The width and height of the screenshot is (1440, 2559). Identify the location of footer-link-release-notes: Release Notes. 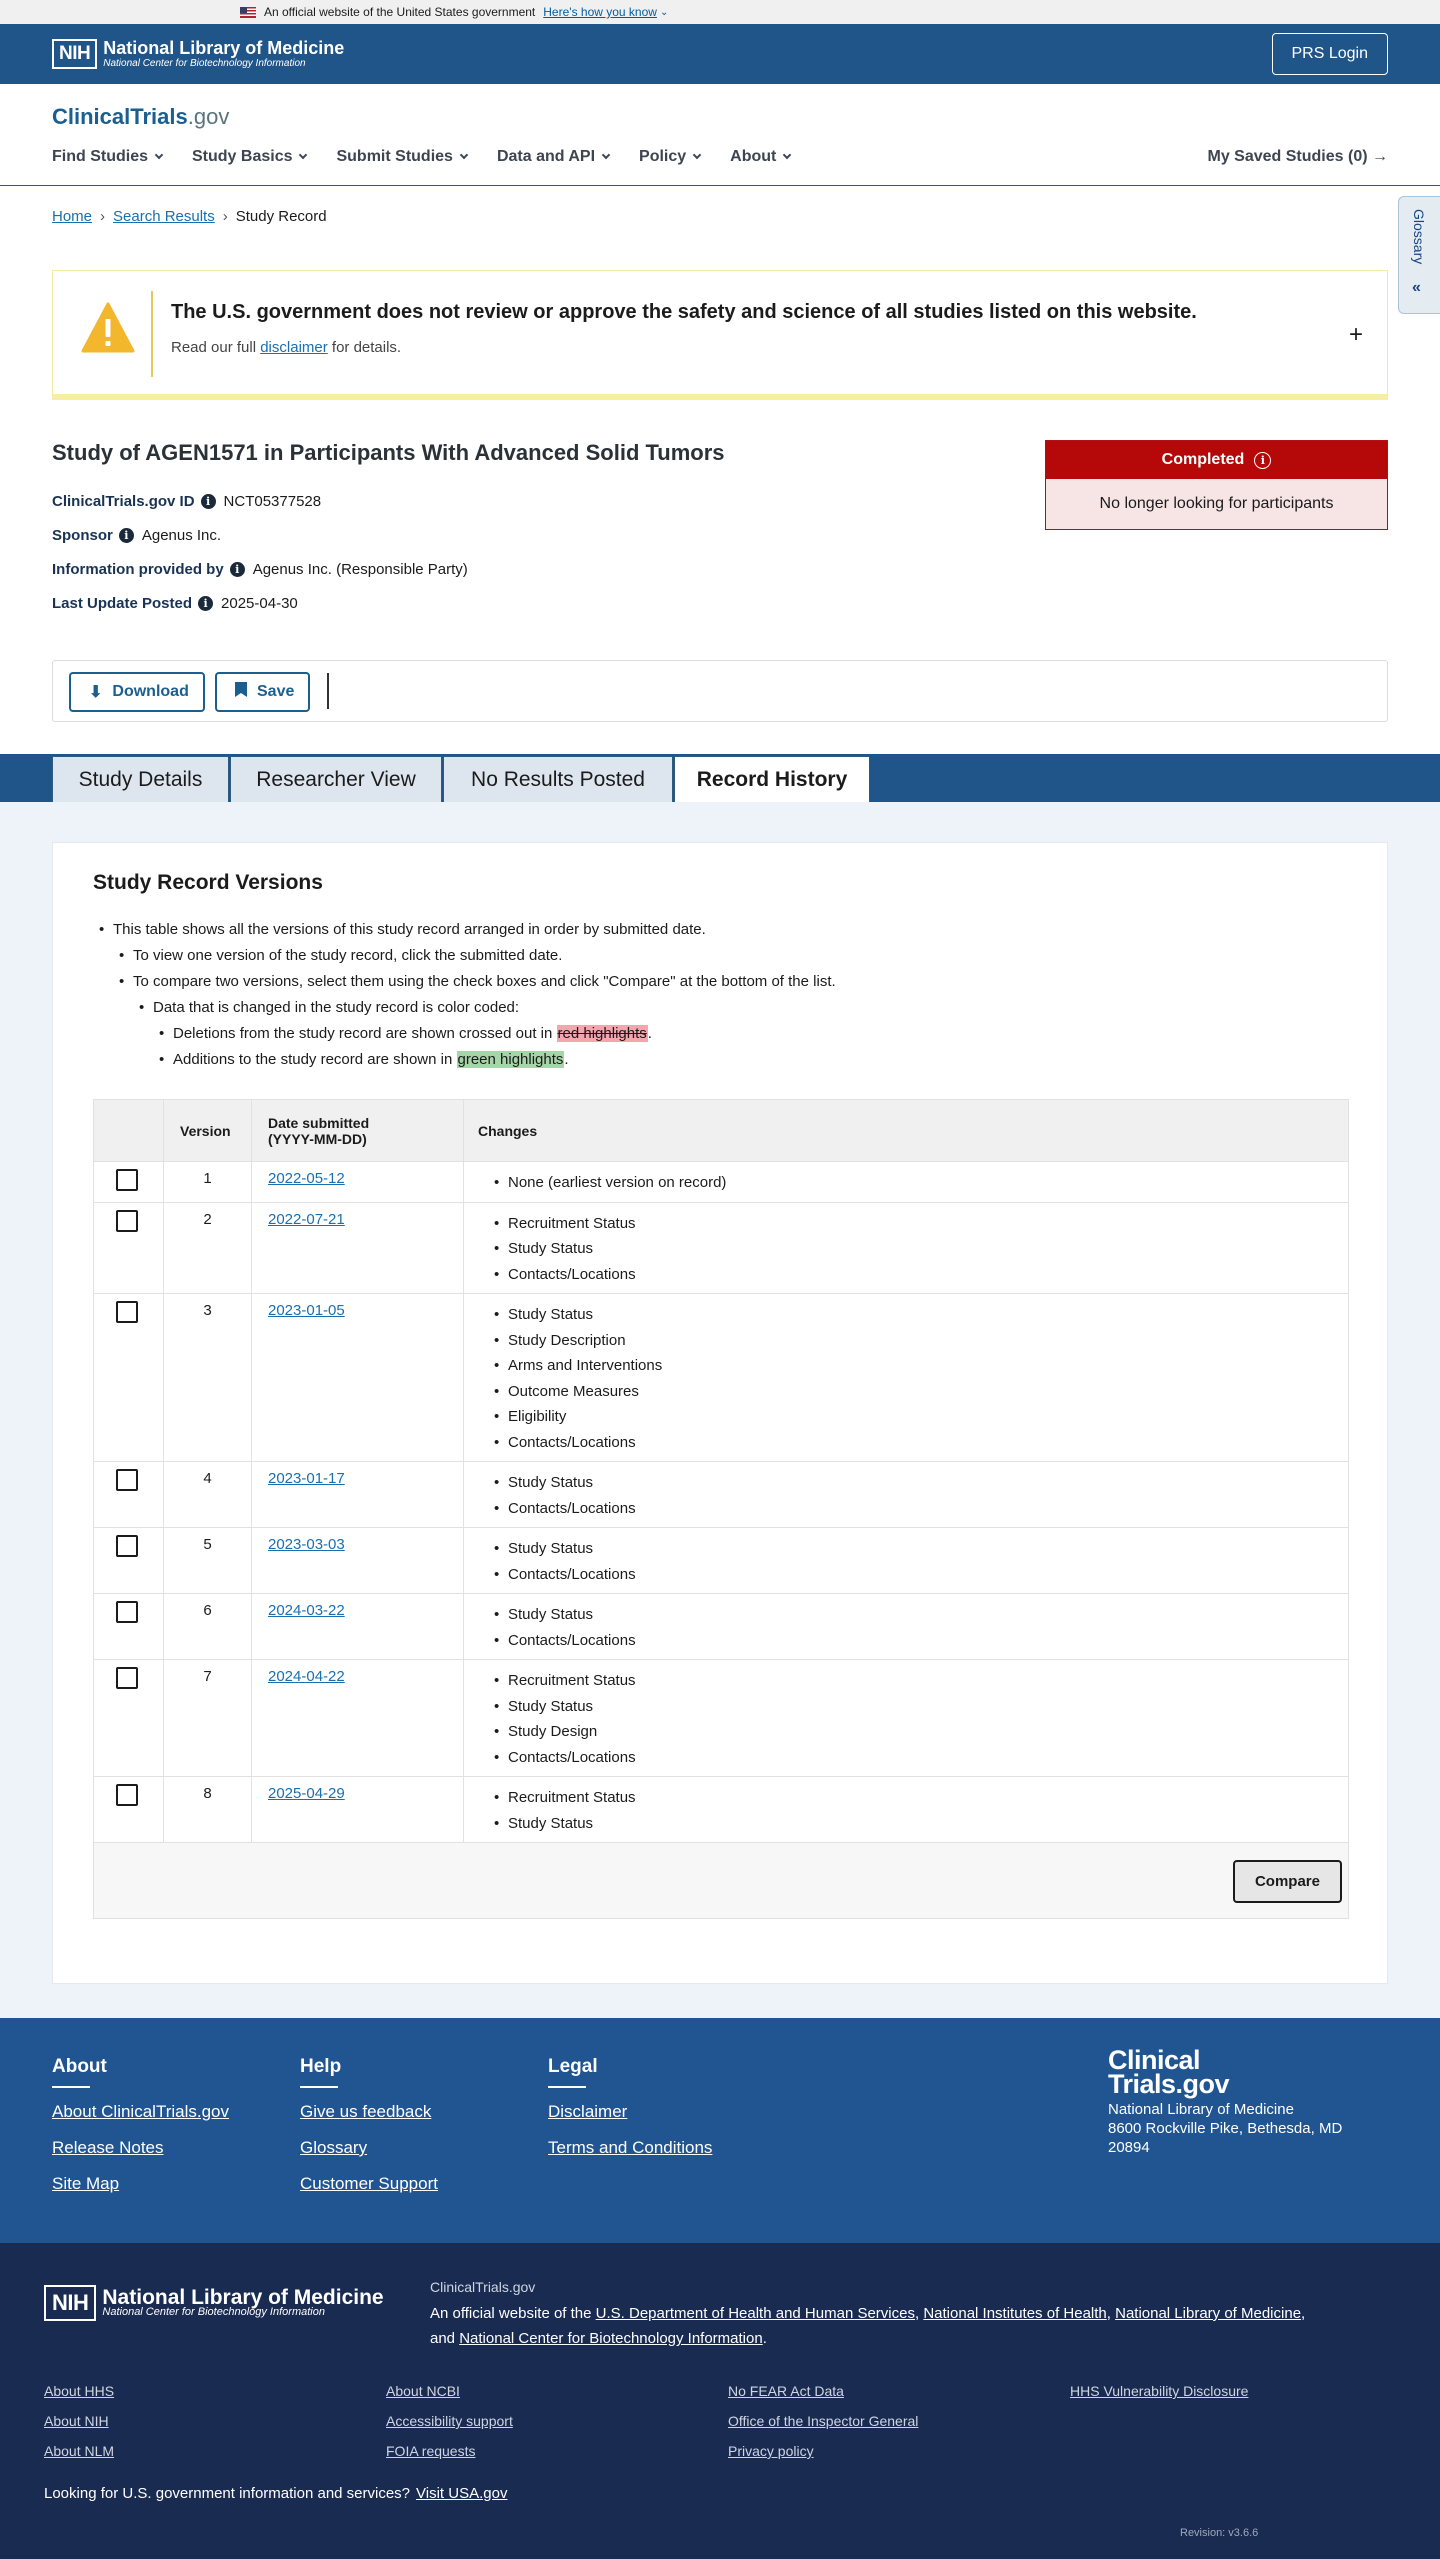
(140, 2148).